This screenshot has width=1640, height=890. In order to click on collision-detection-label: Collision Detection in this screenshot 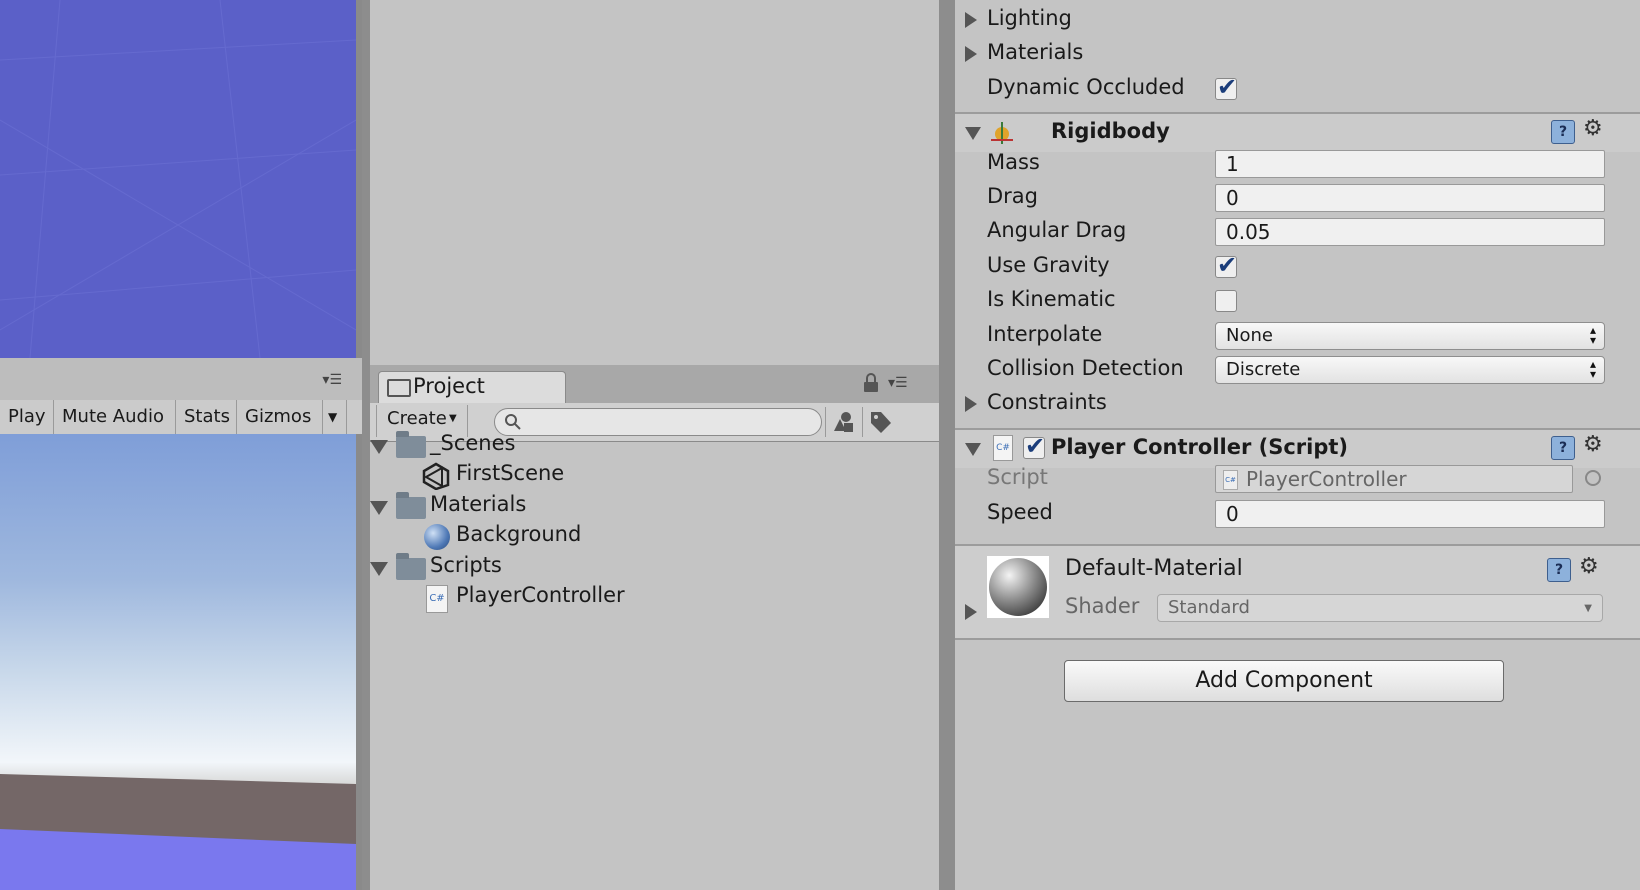, I will do `click(1085, 368)`.